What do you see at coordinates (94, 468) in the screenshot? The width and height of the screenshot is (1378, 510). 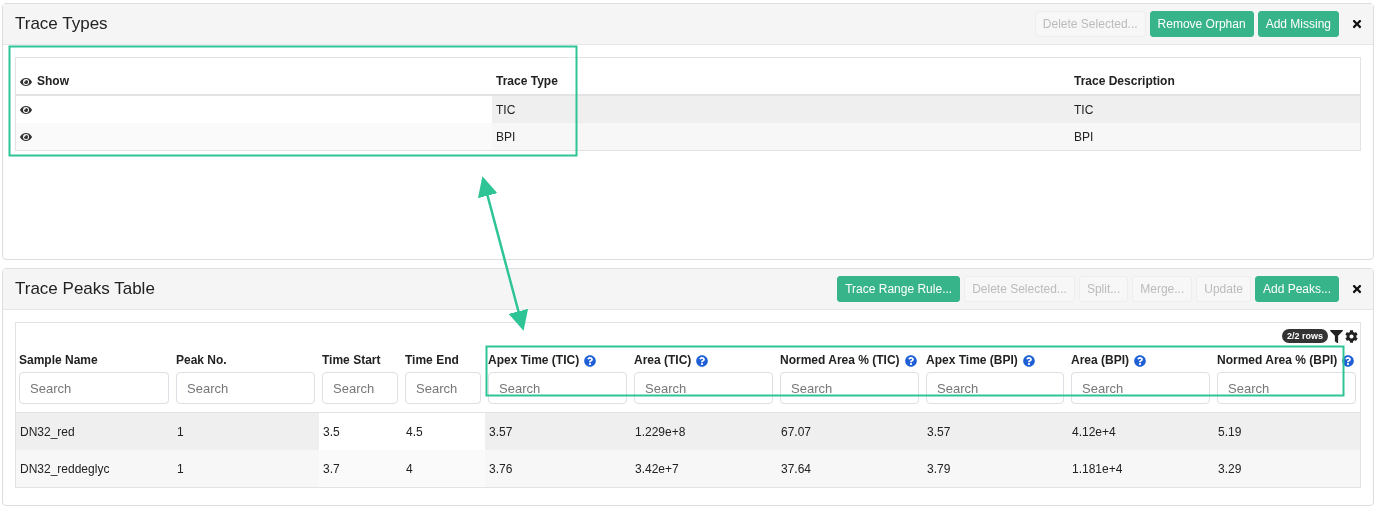 I see `table-cell: DN32_reddeglyc` at bounding box center [94, 468].